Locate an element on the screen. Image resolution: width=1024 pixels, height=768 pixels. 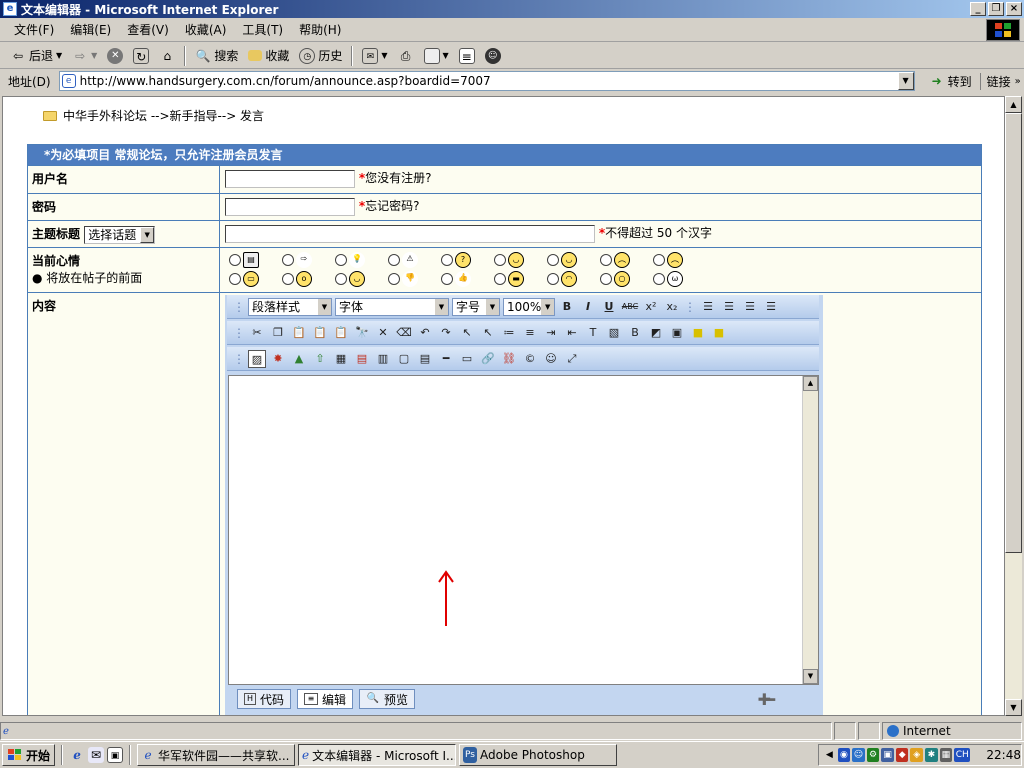
quicklaunch-outlook-icon: ✉ is located at coordinates (96, 755).